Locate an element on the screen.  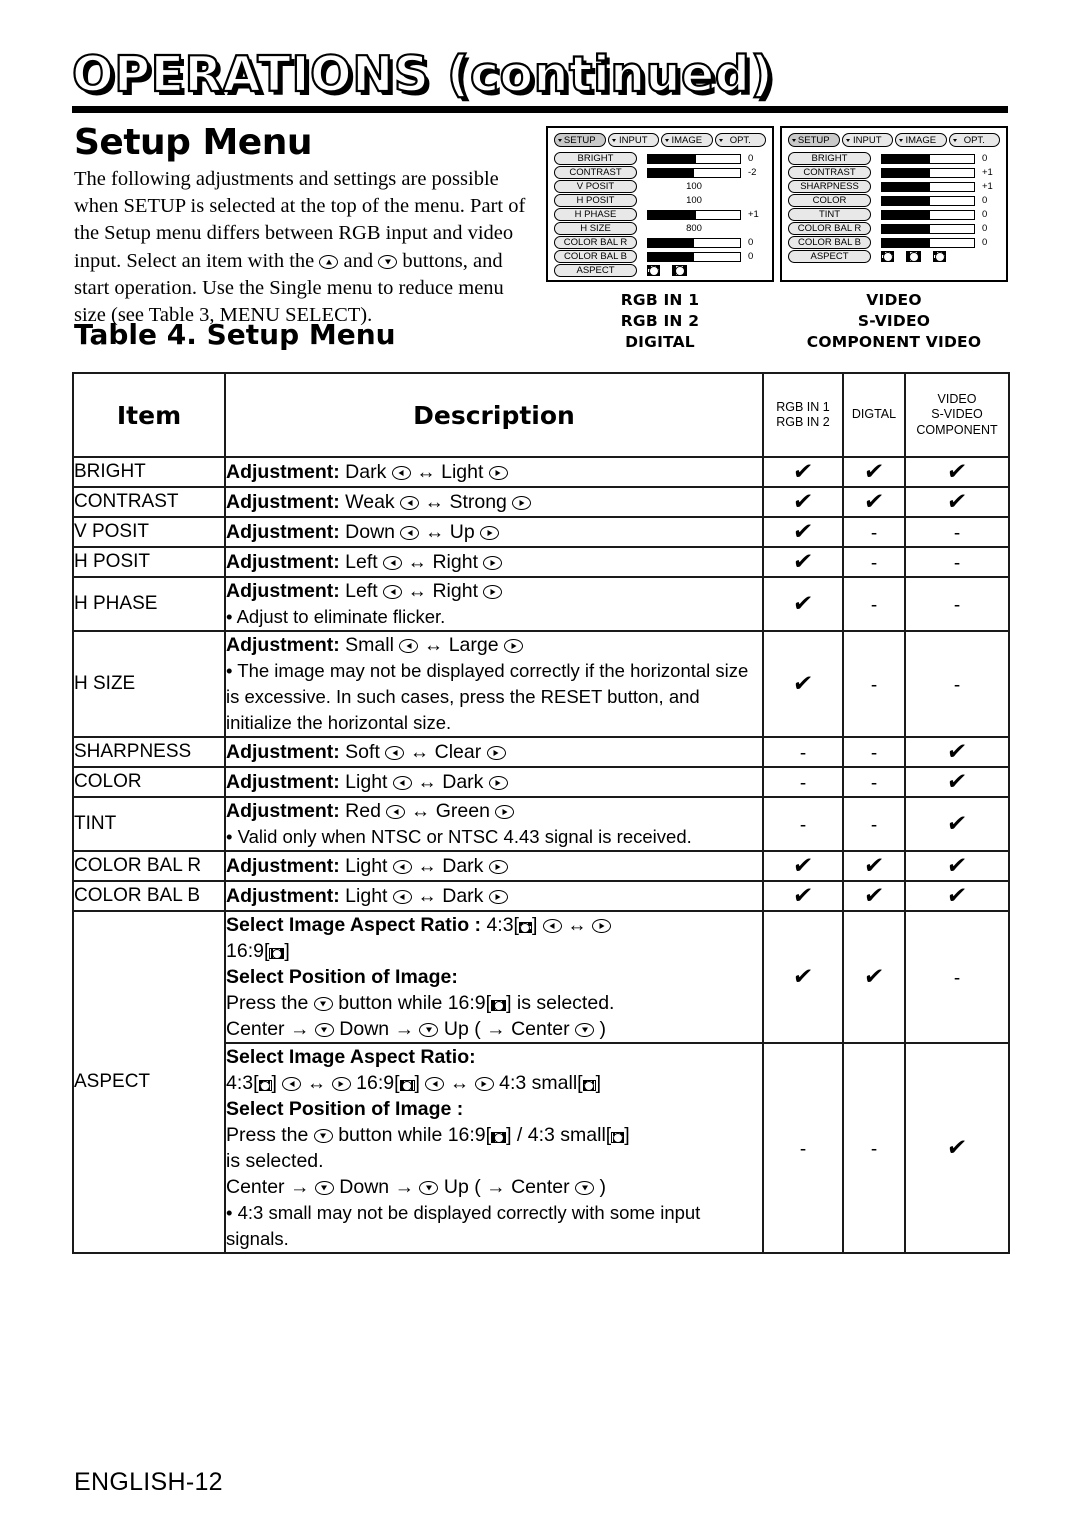
adjustment-low: Small is located at coordinates (369, 645).